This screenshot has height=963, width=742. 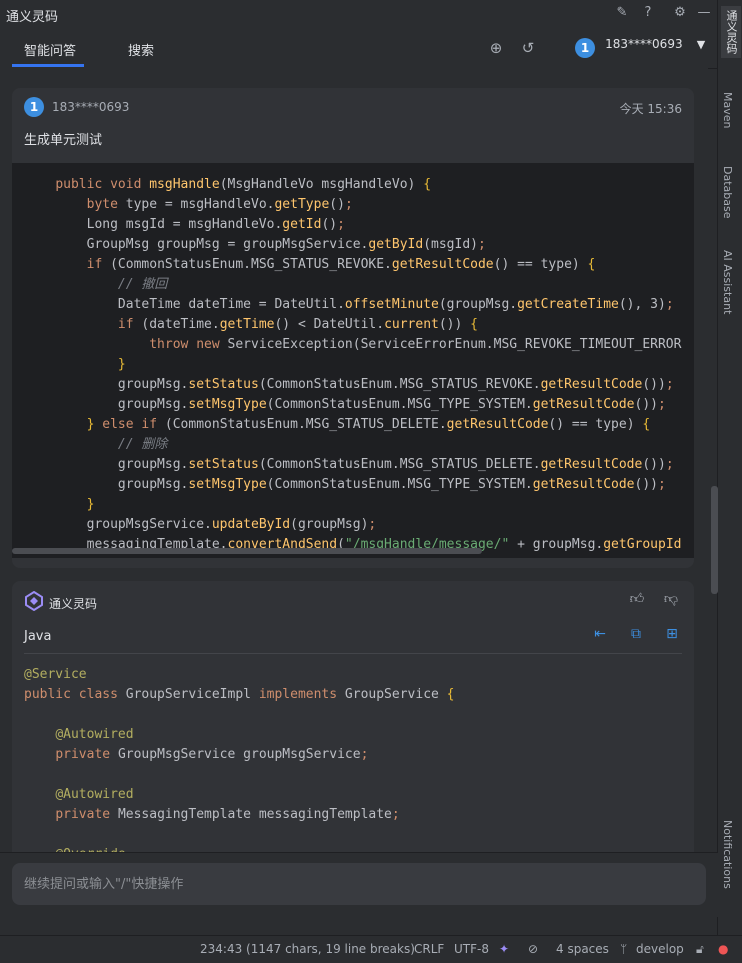 What do you see at coordinates (727, 110) in the screenshot?
I see `strip-item-maven: Maven` at bounding box center [727, 110].